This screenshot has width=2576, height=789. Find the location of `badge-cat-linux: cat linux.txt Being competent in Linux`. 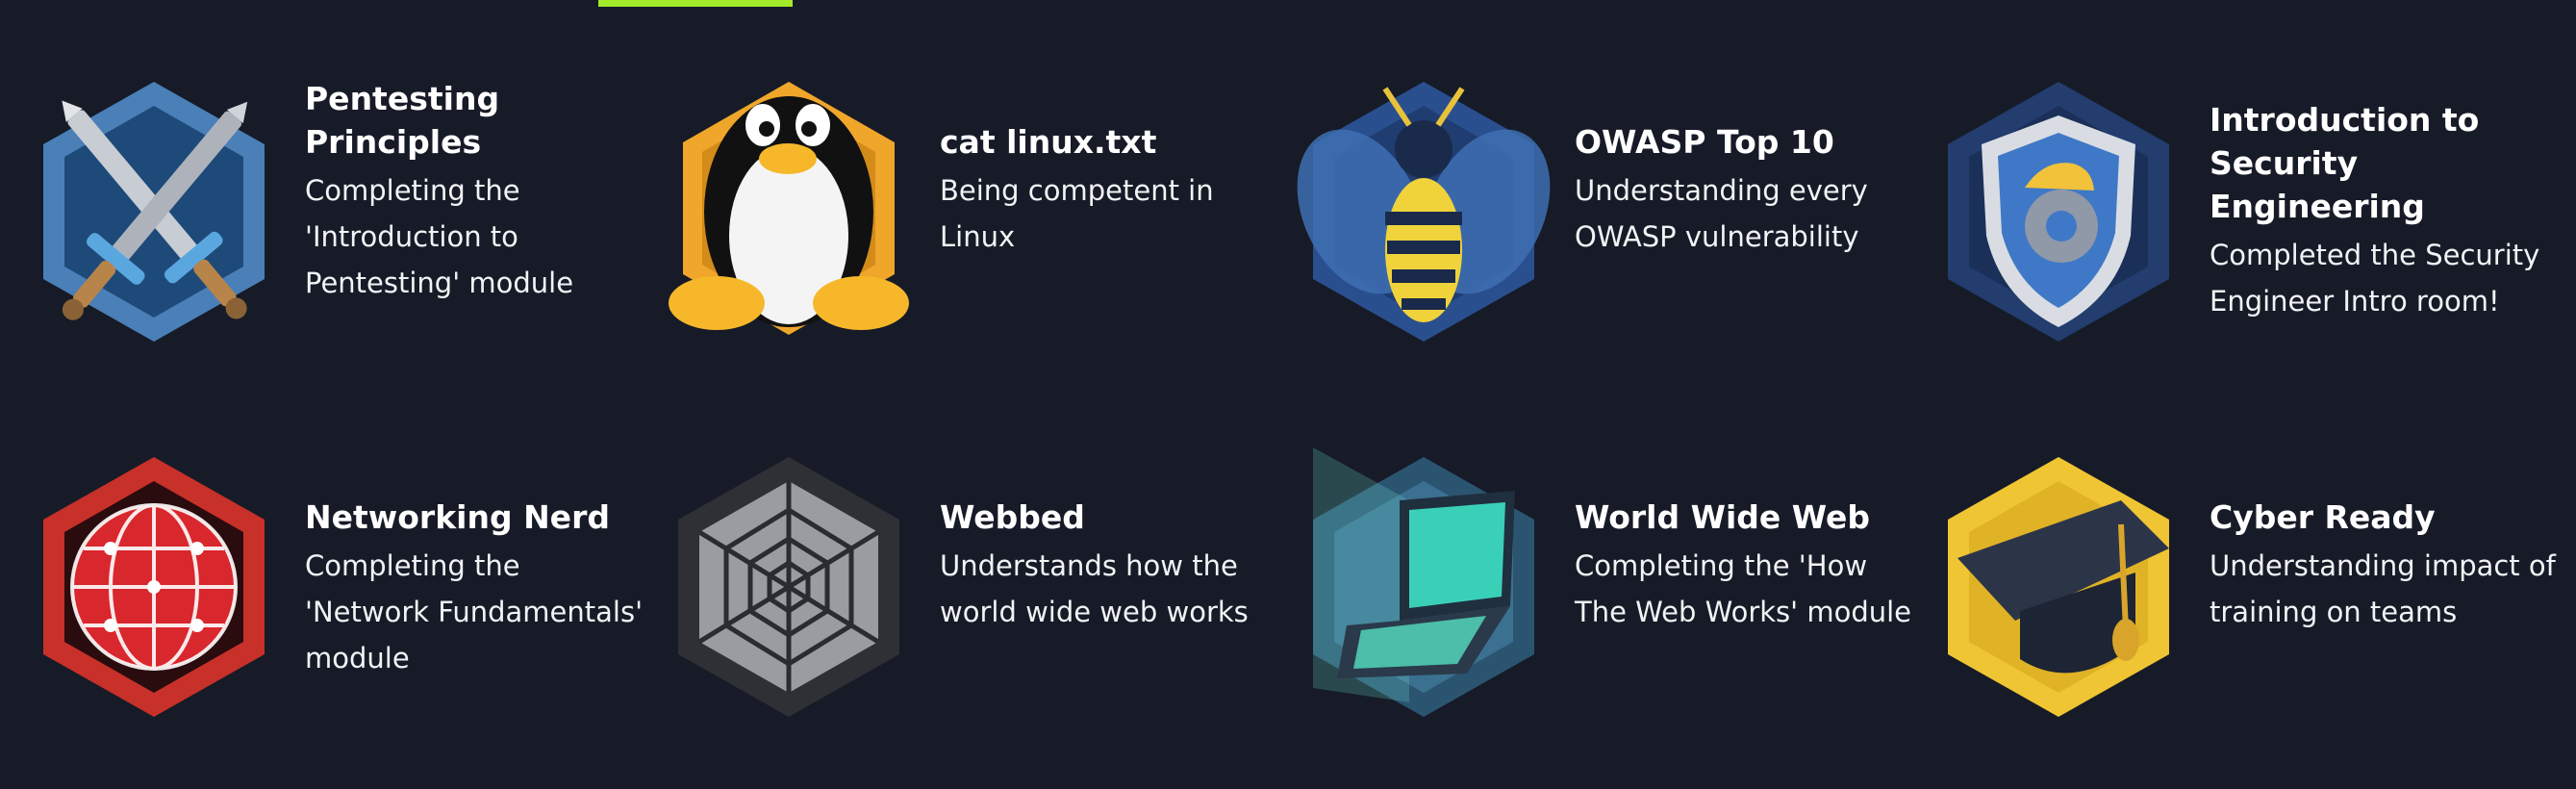

badge-cat-linux: cat linux.txt Being competent in Linux is located at coordinates (967, 202).